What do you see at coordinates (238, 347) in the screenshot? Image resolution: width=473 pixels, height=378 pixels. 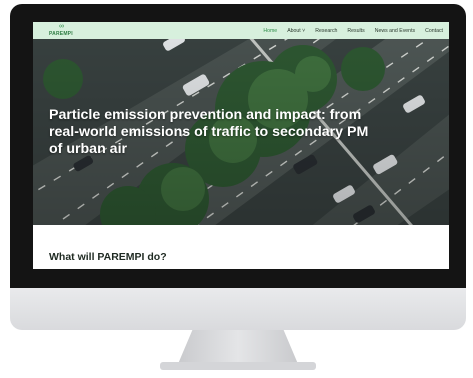 I see `monitor-stand` at bounding box center [238, 347].